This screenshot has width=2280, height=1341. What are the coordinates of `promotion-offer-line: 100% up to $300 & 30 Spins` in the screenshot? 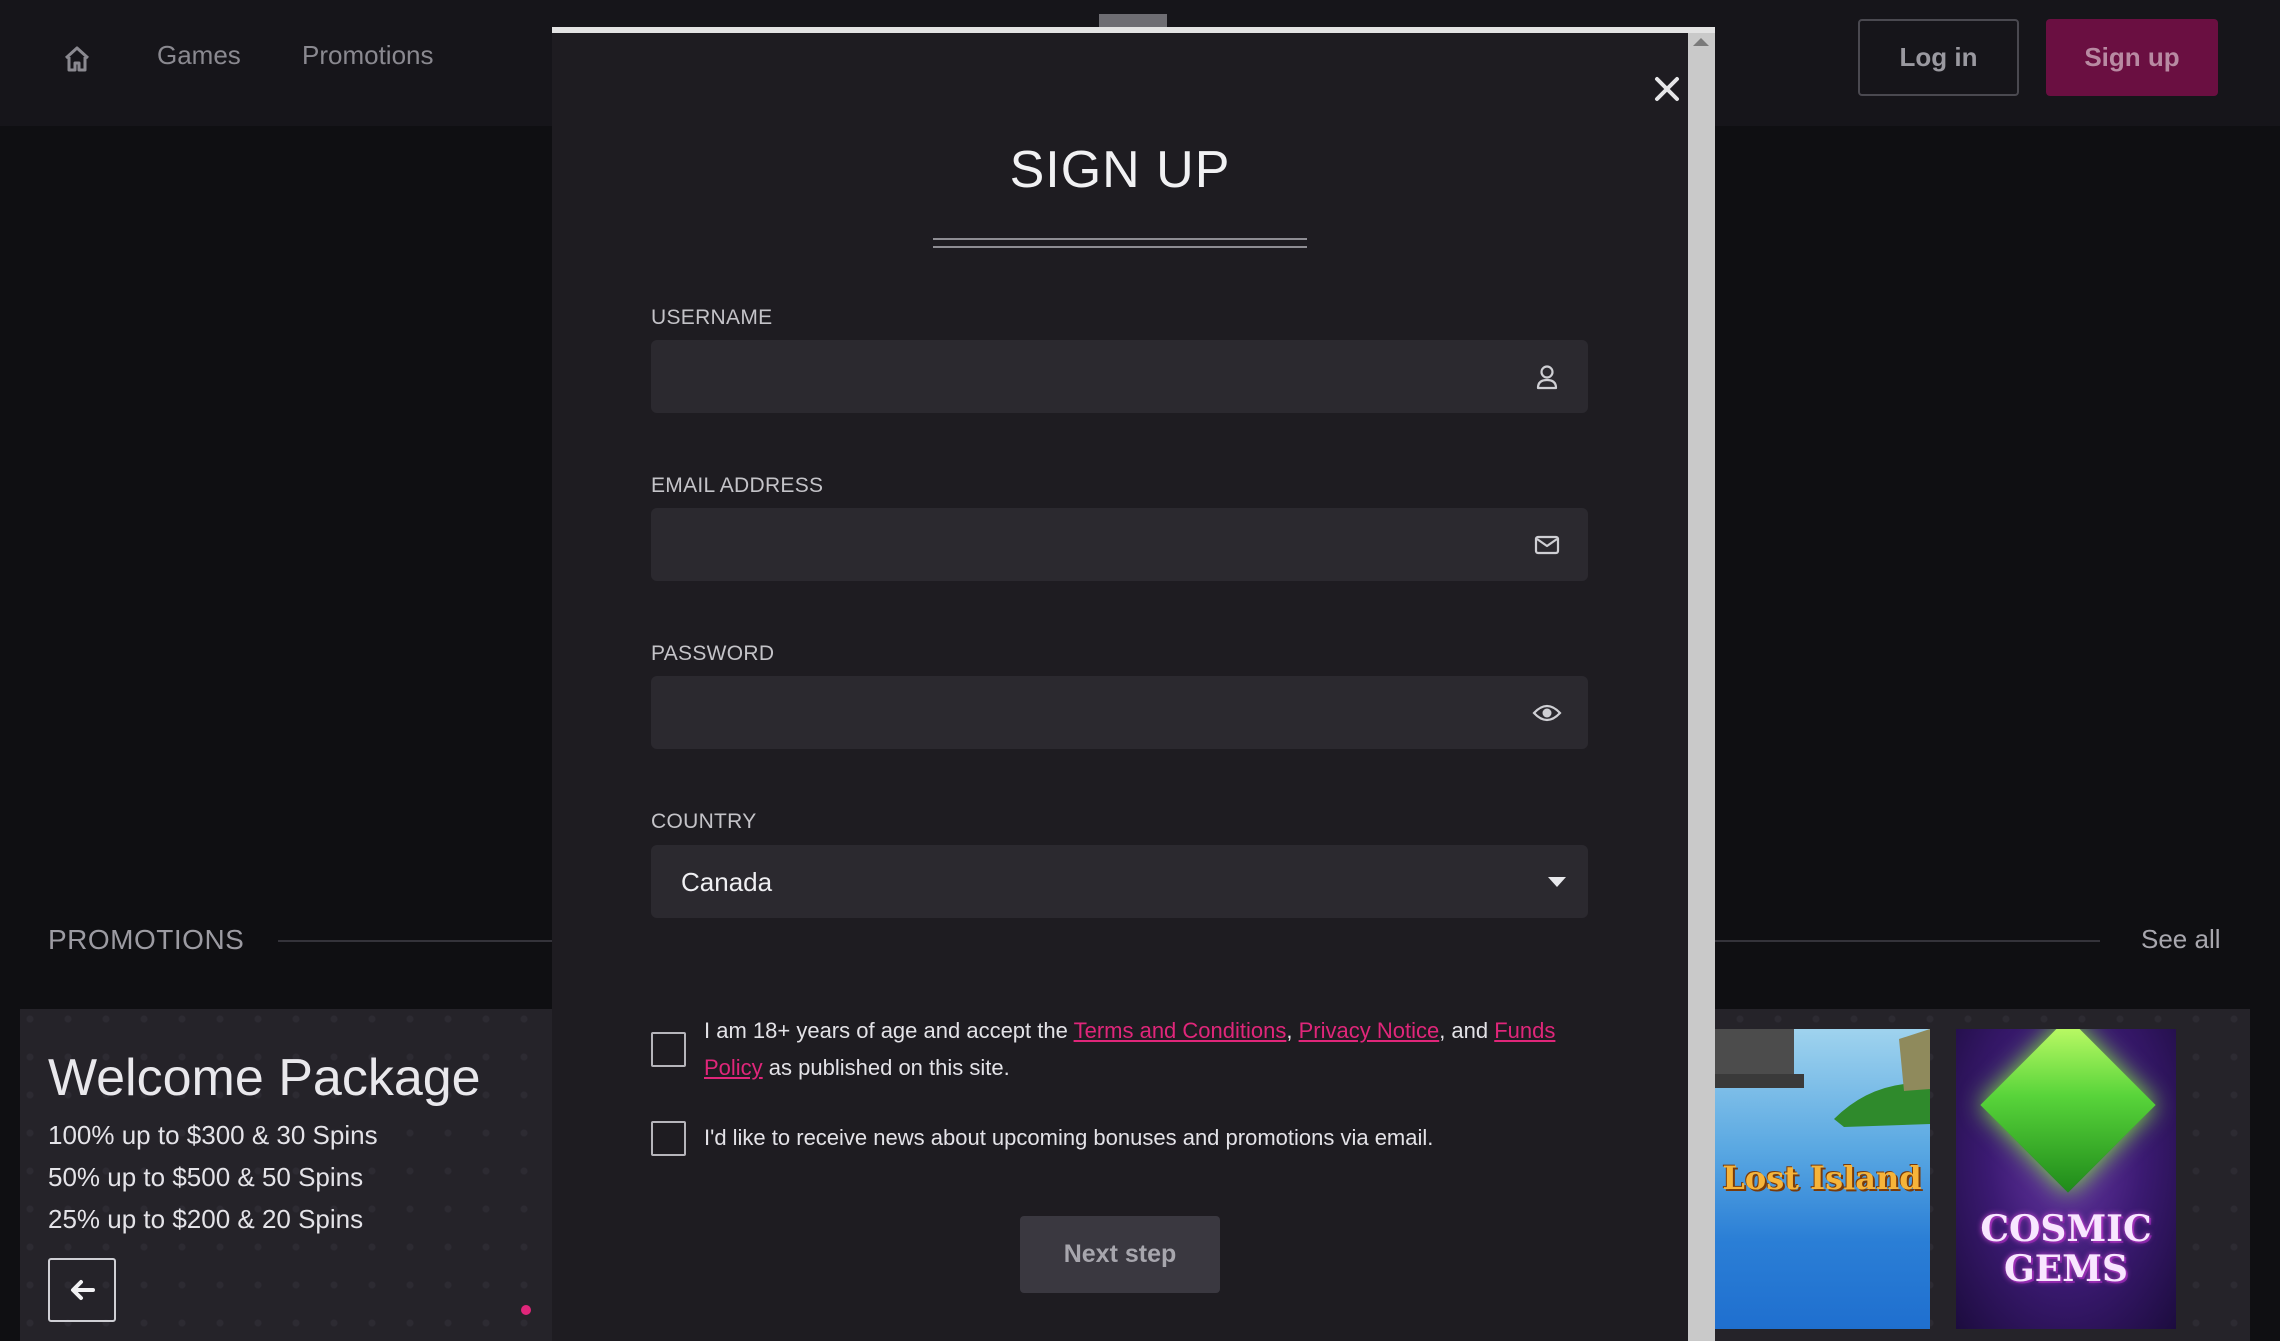 It's located at (213, 1135).